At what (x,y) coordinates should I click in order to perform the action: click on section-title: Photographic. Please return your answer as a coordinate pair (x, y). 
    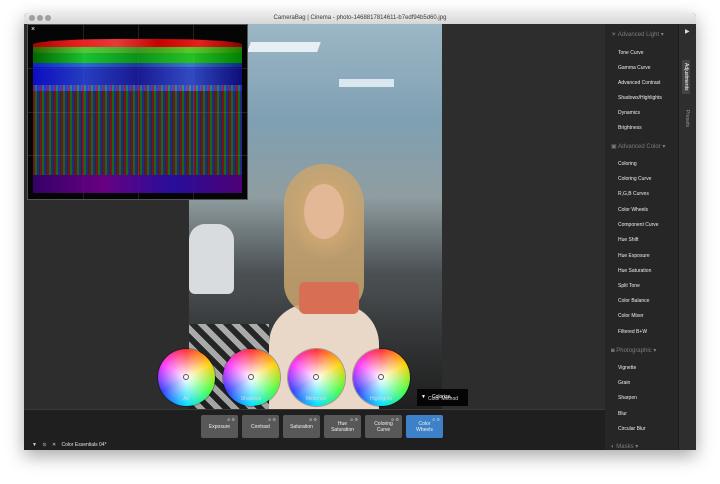
    Looking at the image, I should click on (634, 351).